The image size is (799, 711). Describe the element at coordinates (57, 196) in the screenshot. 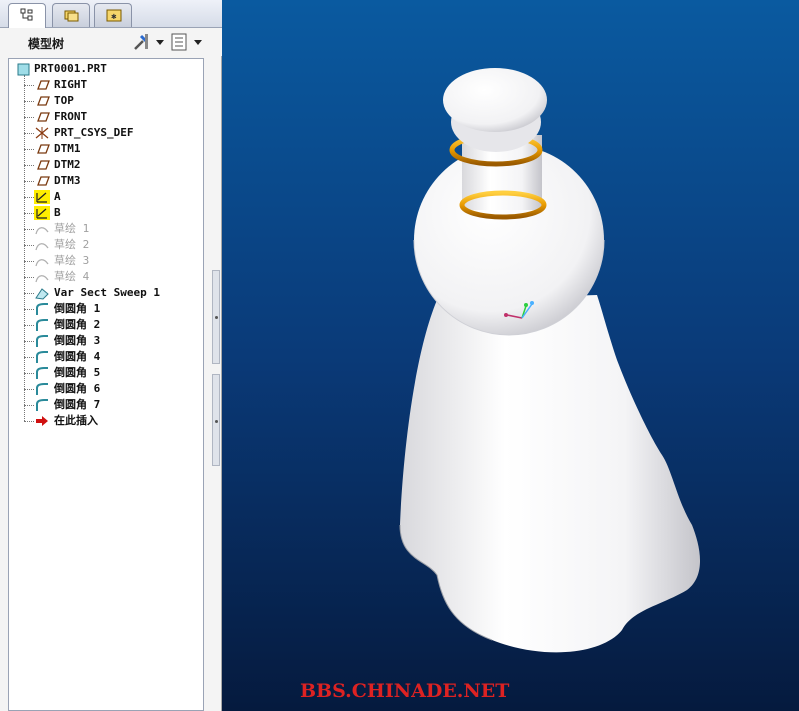

I see `tree-item-label: A` at that location.